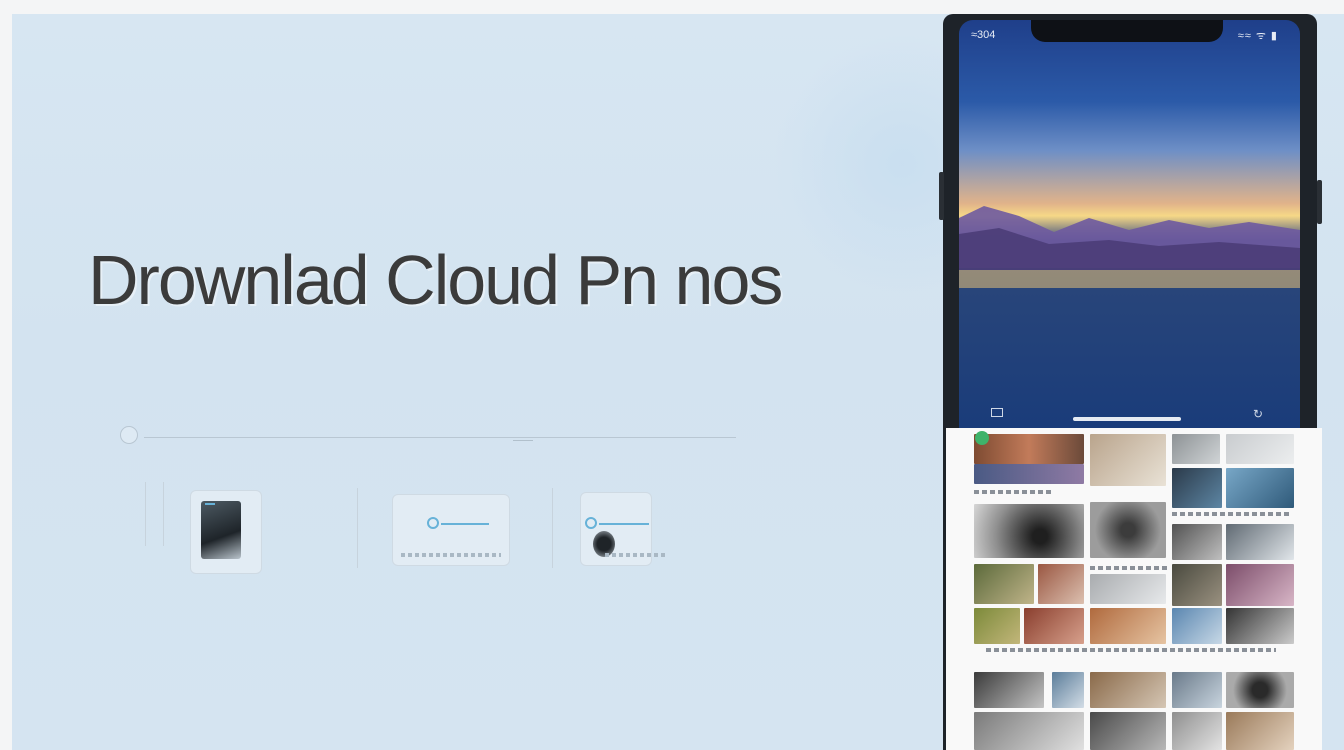 Image resolution: width=1344 pixels, height=750 pixels. I want to click on photo-gallery, so click(1134, 589).